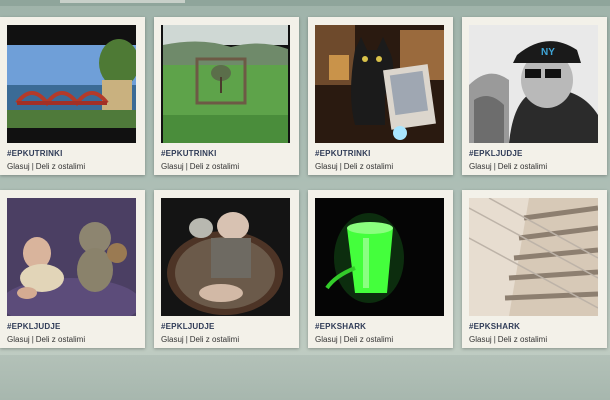 The image size is (610, 400). What do you see at coordinates (122, 1) in the screenshot?
I see `top-tab` at bounding box center [122, 1].